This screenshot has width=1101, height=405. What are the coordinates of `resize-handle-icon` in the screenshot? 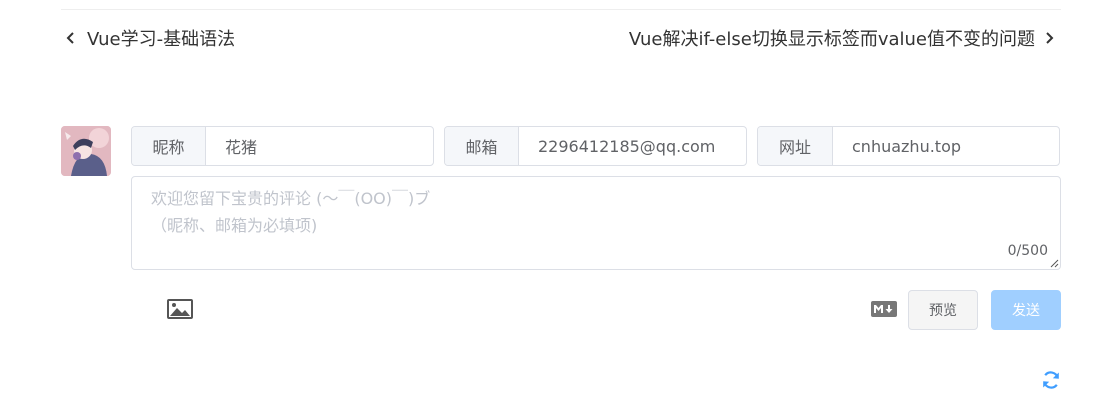 It's located at (1054, 263).